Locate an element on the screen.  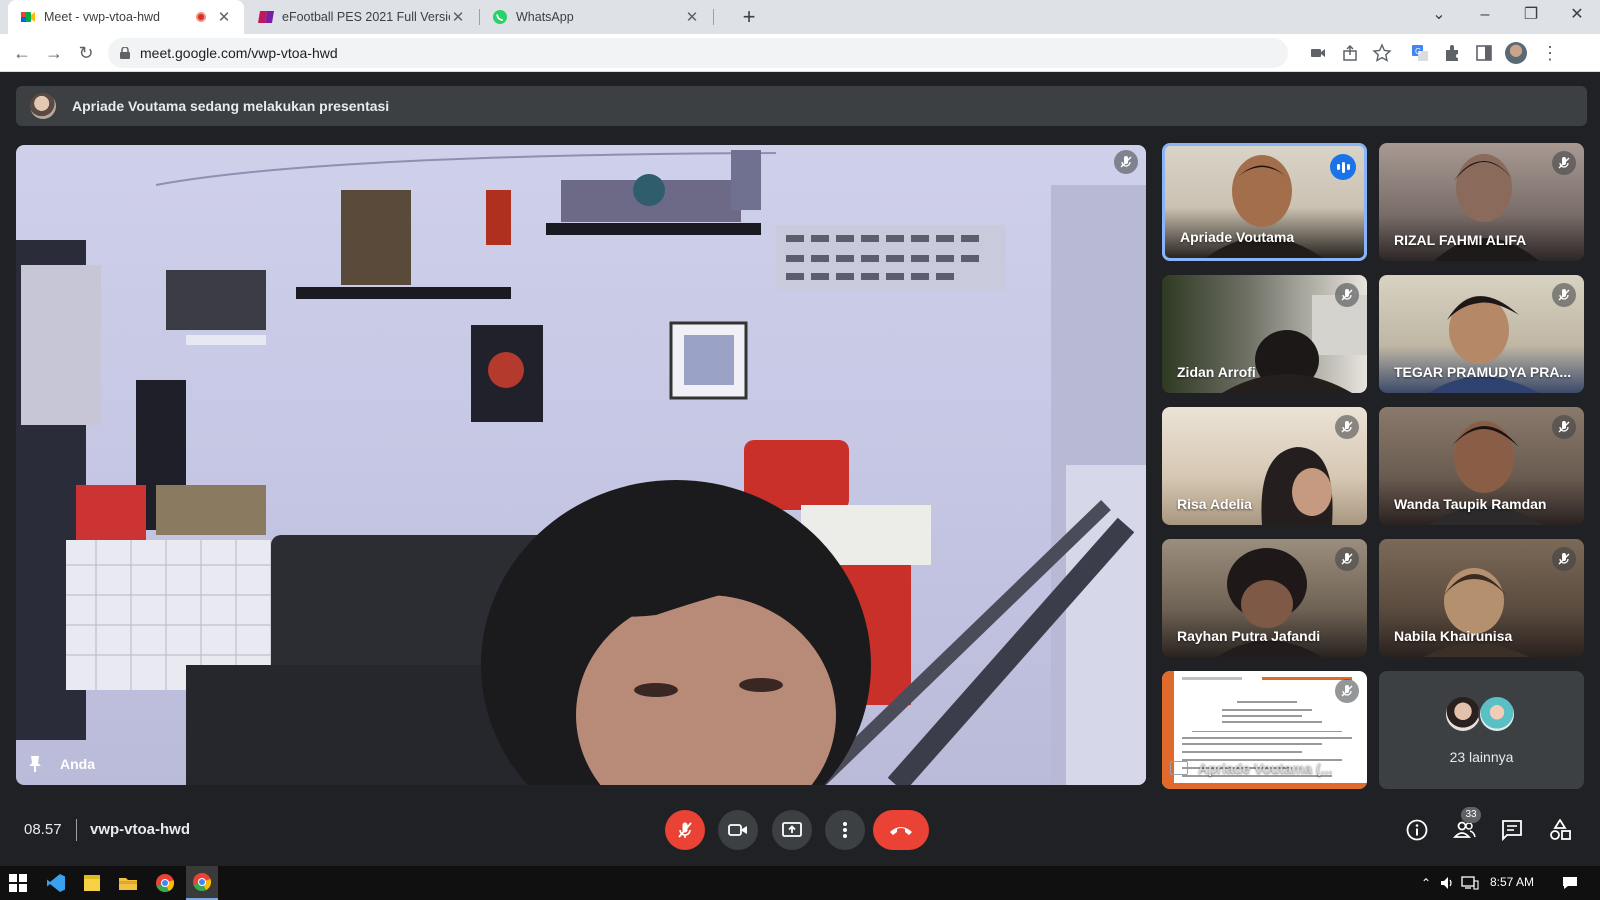
activities-icon is located at coordinates (1560, 829).